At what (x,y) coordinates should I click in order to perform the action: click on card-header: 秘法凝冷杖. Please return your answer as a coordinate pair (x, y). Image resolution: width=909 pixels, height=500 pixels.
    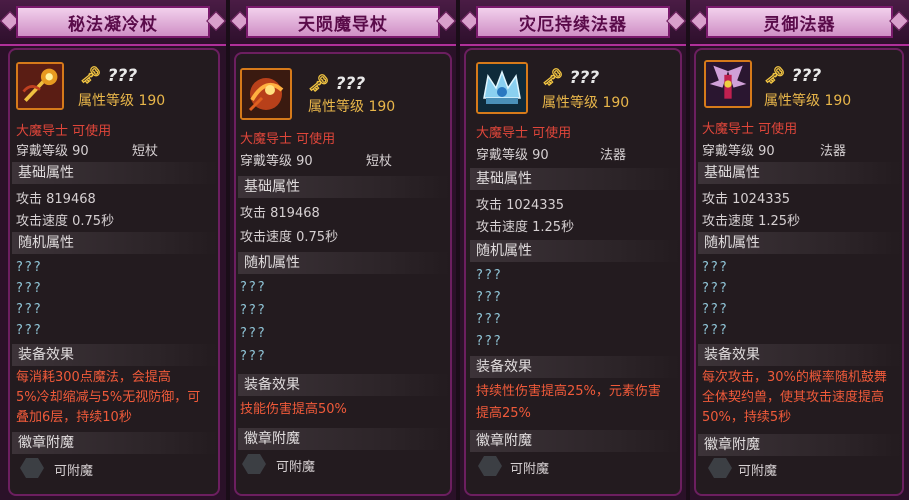
    Looking at the image, I should click on (113, 23).